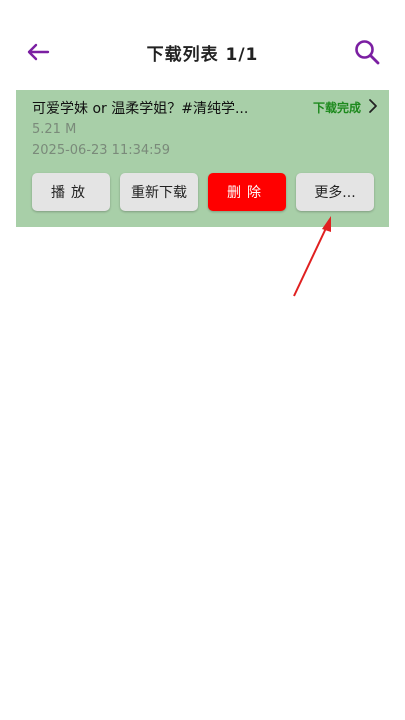 The width and height of the screenshot is (405, 720). Describe the element at coordinates (159, 192) in the screenshot. I see `redownload-button: 重新下载` at that location.